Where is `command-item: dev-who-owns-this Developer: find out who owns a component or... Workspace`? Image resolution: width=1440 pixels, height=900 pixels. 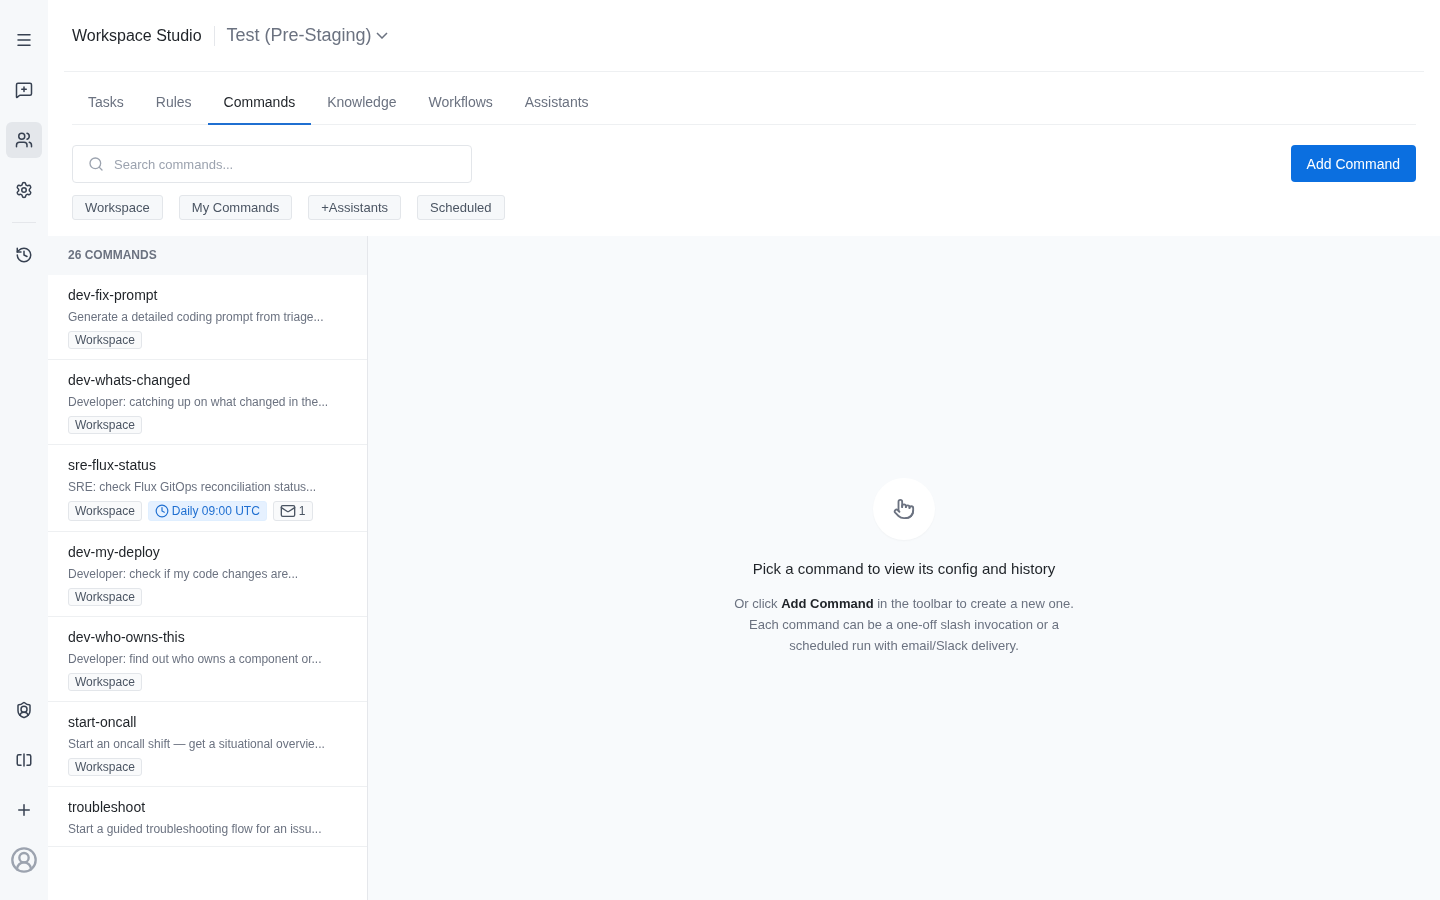 command-item: dev-who-owns-this Developer: find out who owns a component or... Workspace is located at coordinates (207, 659).